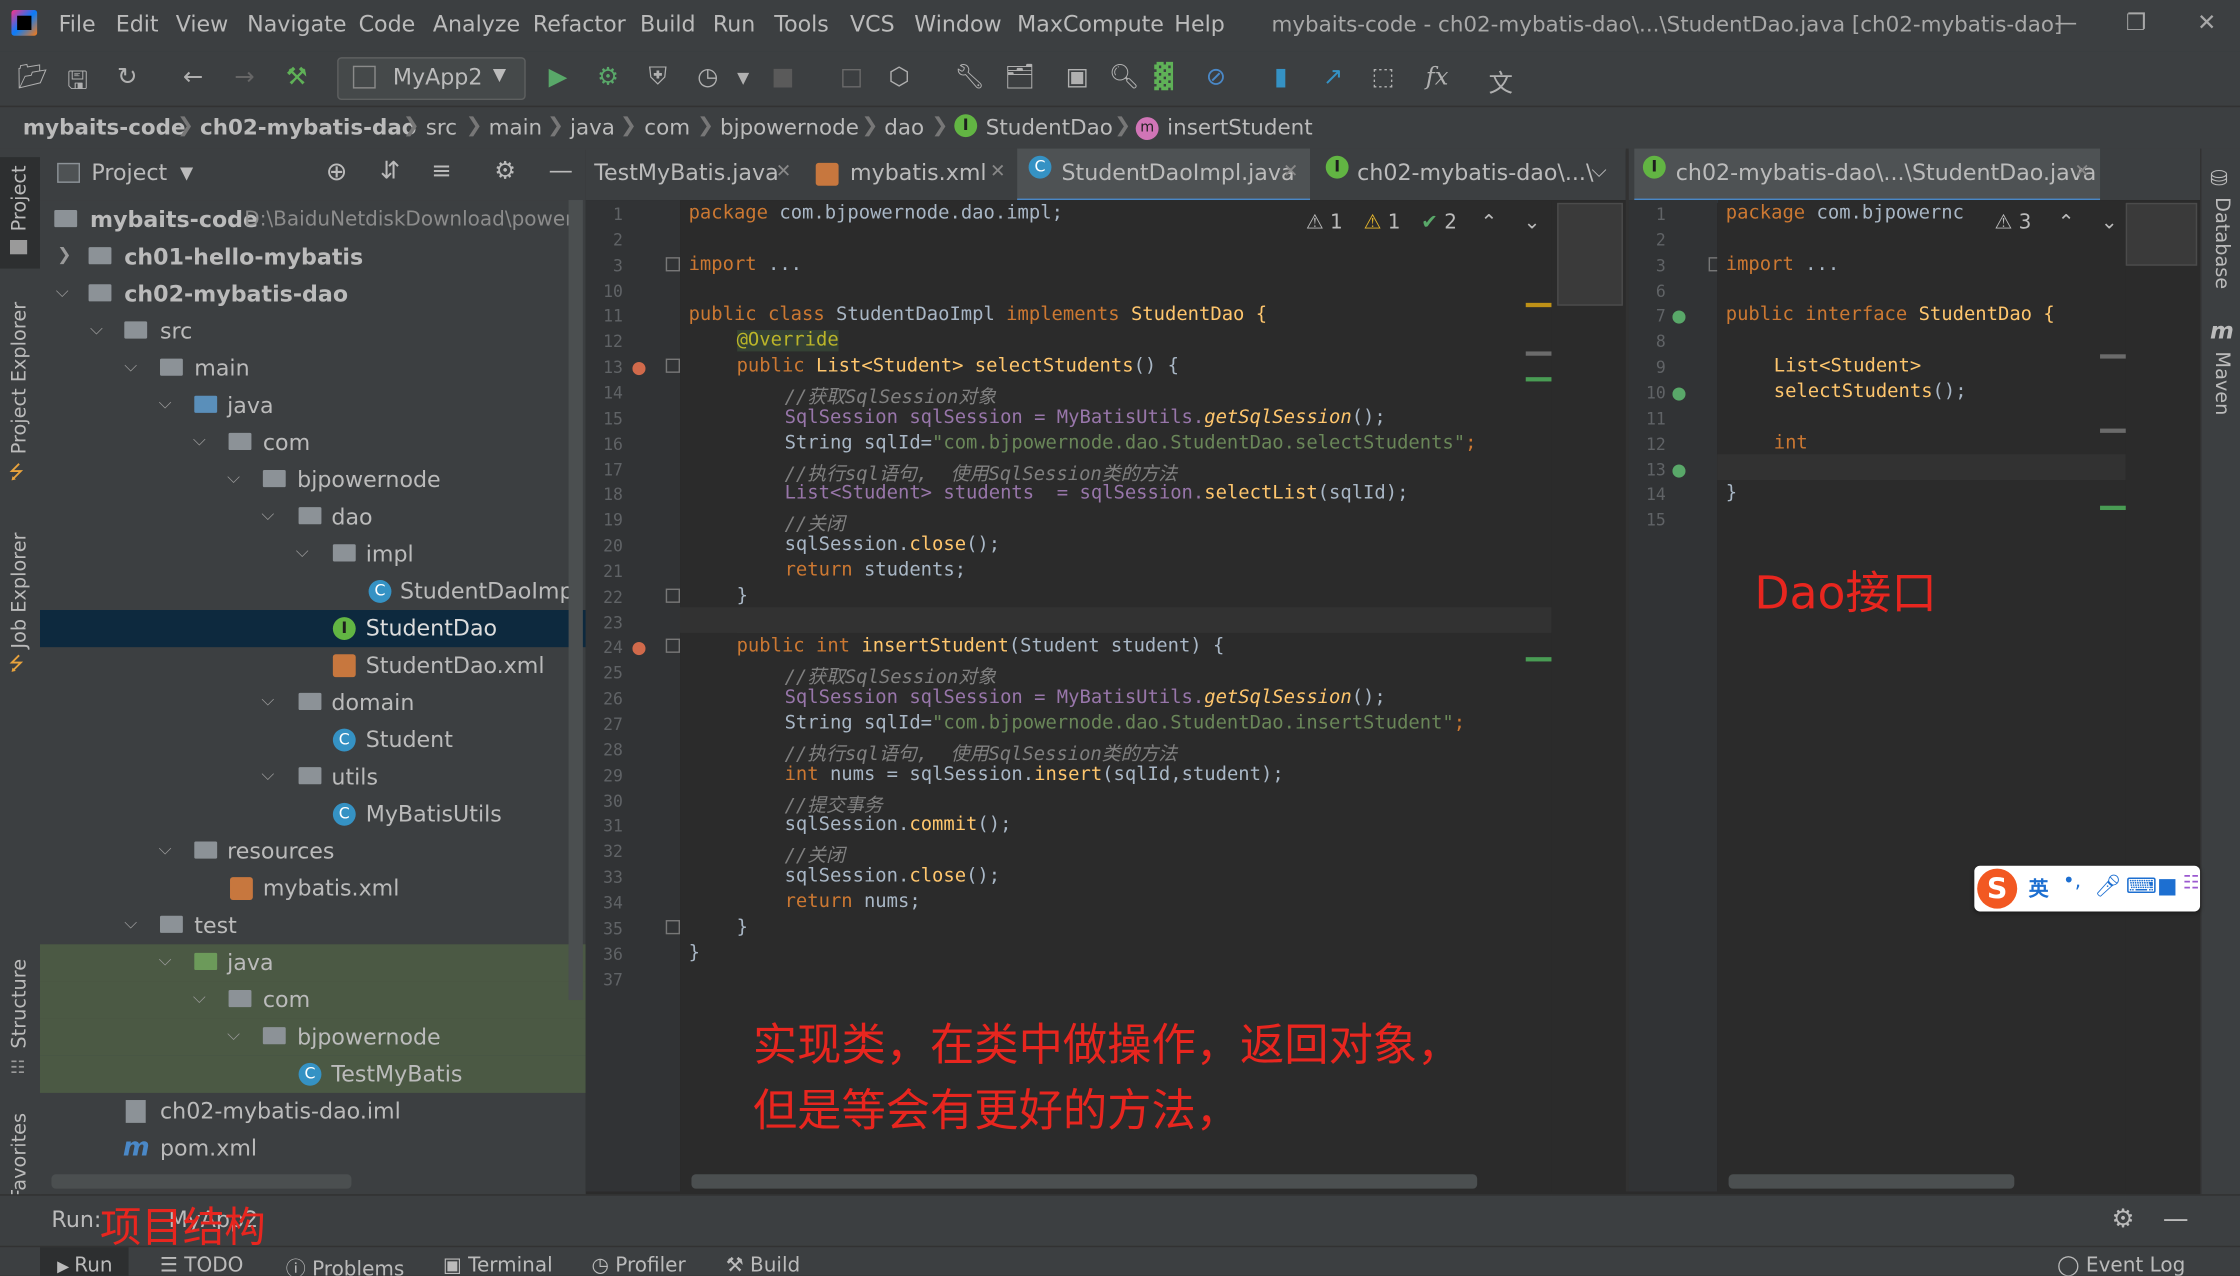  What do you see at coordinates (904, 127) in the screenshot?
I see `breadcrumb-item: dao` at bounding box center [904, 127].